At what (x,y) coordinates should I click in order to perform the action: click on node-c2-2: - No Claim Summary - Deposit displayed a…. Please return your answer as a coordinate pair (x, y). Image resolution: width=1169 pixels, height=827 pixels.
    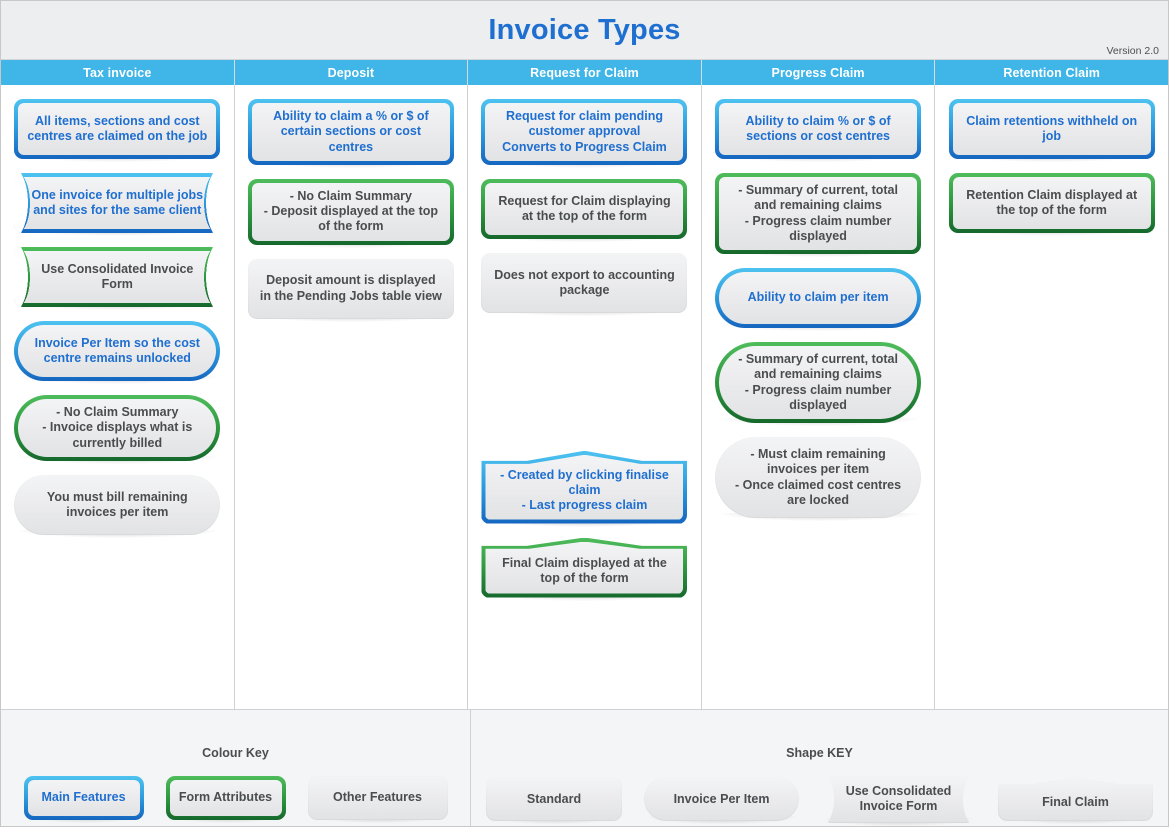
    Looking at the image, I should click on (350, 213).